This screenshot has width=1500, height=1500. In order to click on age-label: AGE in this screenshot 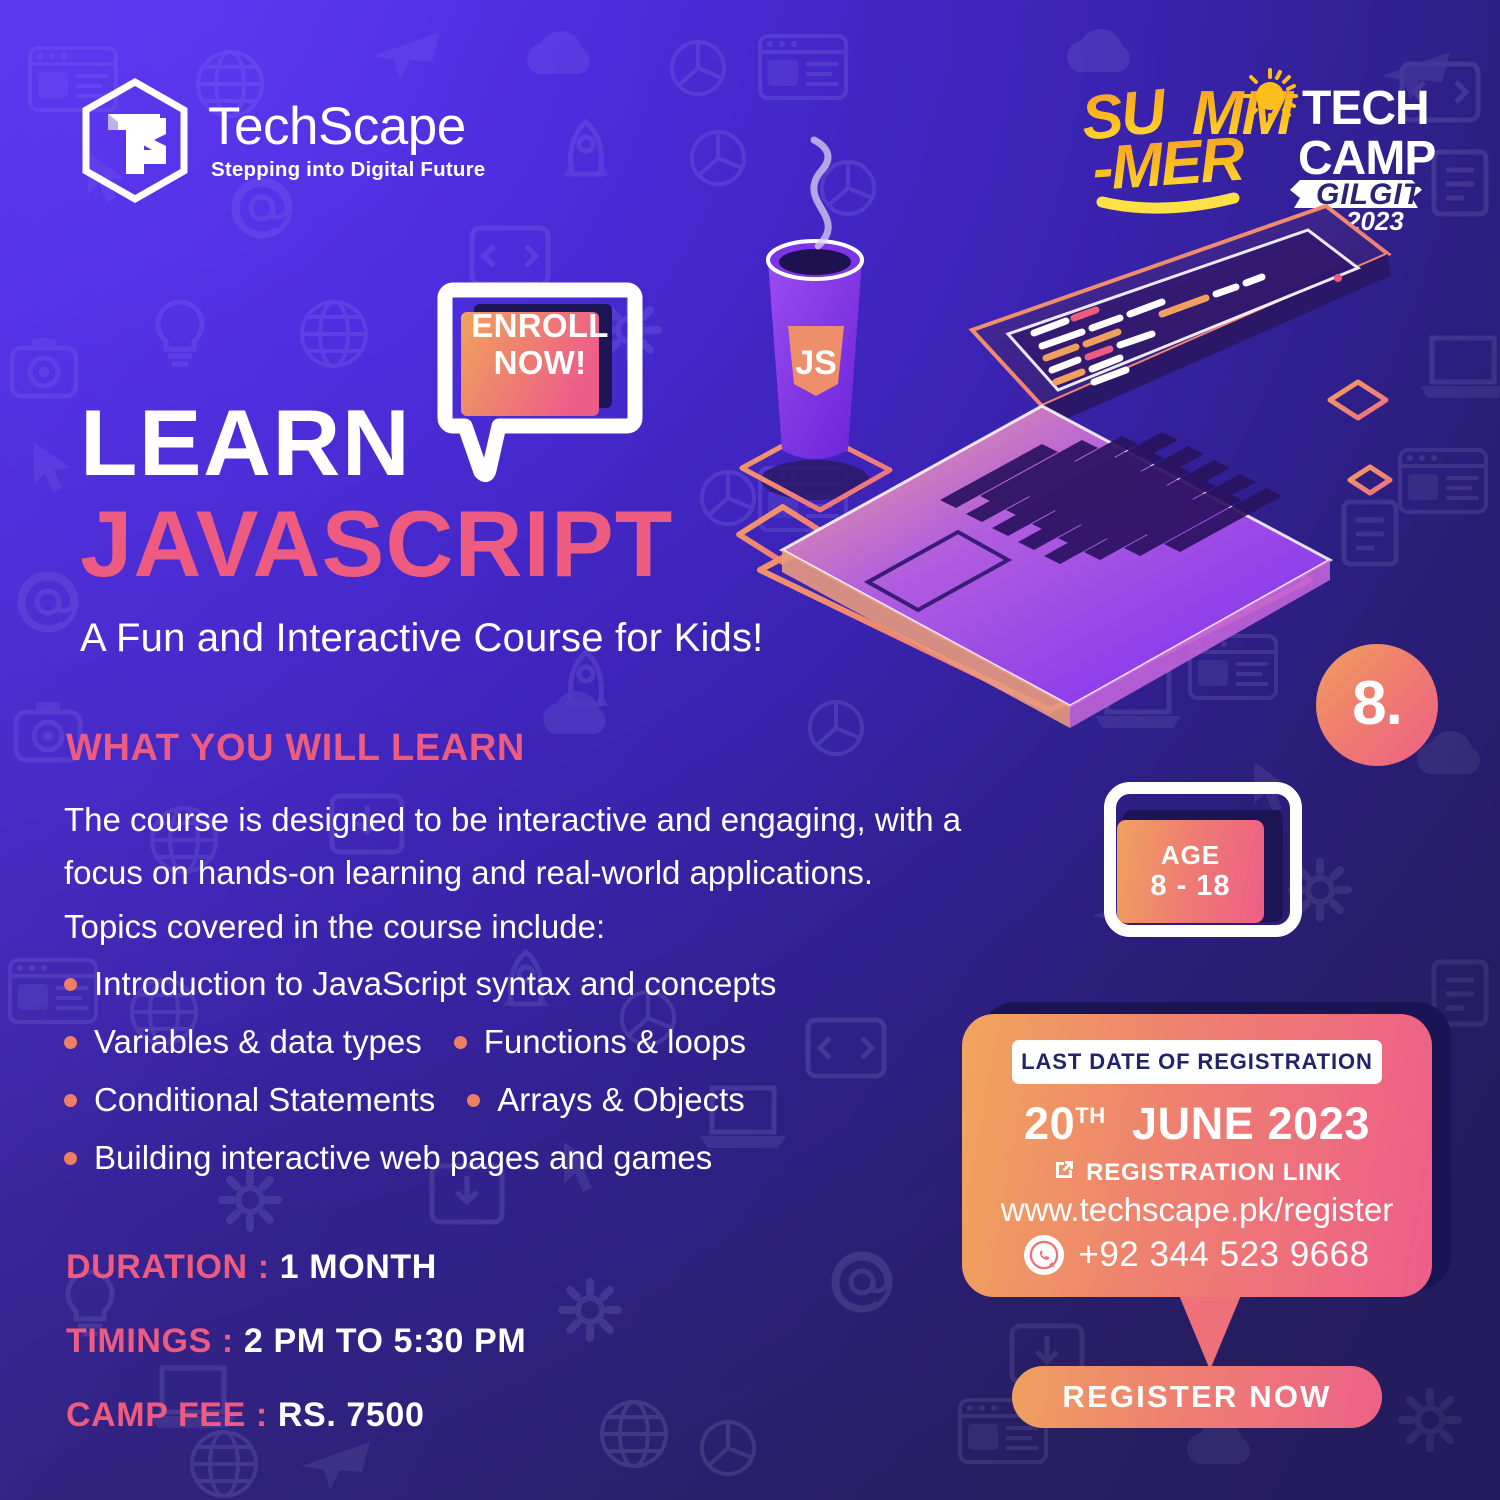, I will do `click(1190, 854)`.